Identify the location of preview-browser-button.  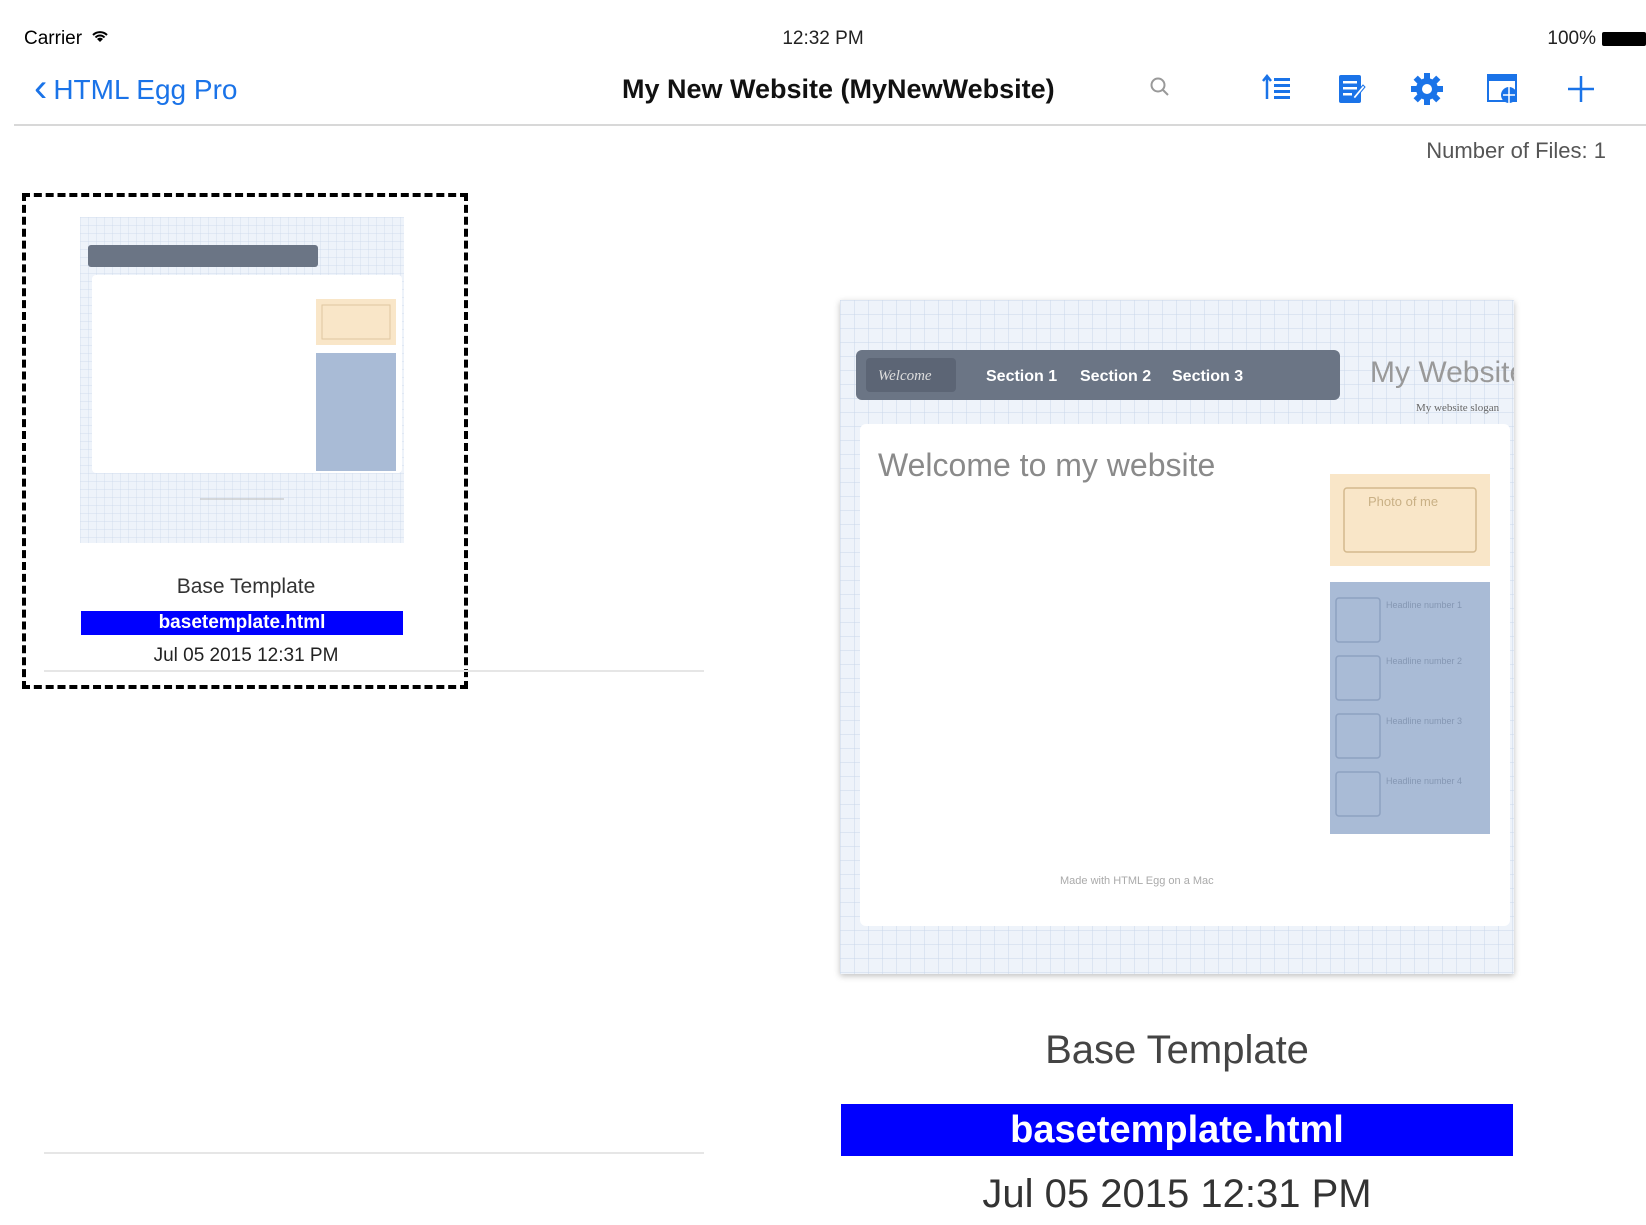
(1503, 89).